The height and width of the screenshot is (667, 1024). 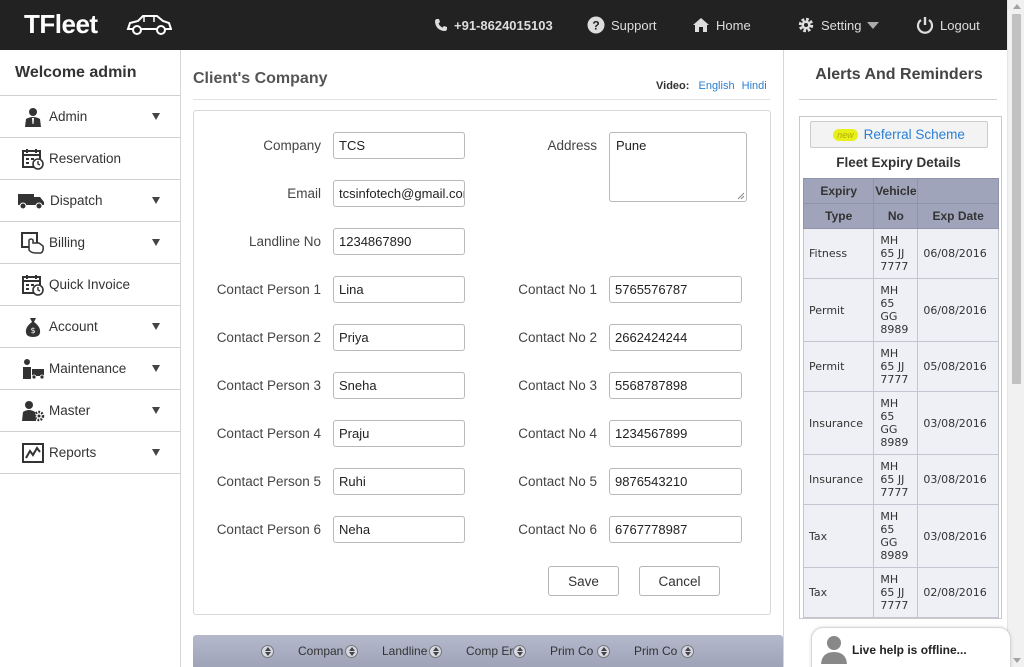 I want to click on contact-no-2-input: 2662424244, so click(x=675, y=337).